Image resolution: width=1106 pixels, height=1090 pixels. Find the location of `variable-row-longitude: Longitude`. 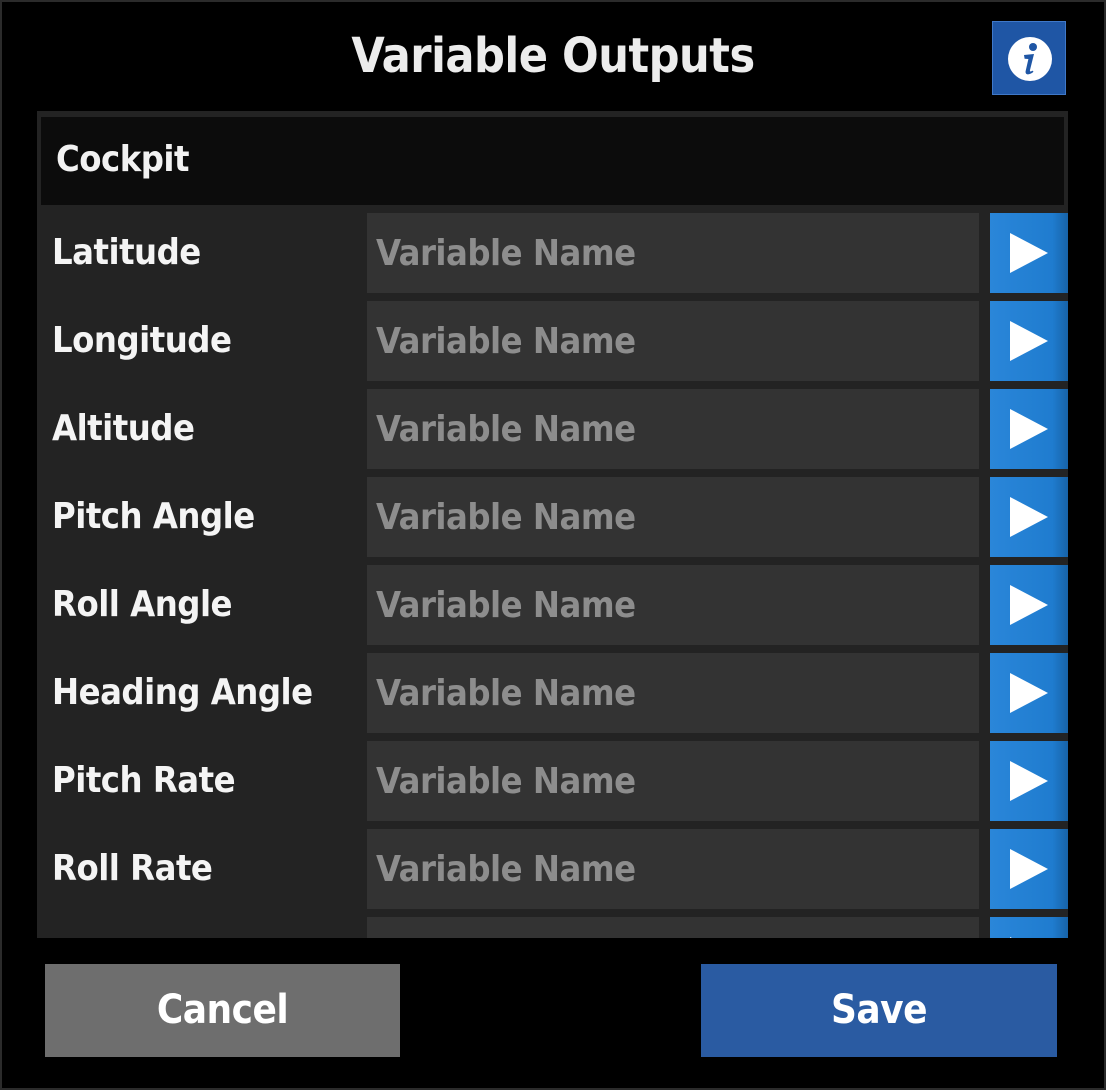

variable-row-longitude: Longitude is located at coordinates (552, 341).